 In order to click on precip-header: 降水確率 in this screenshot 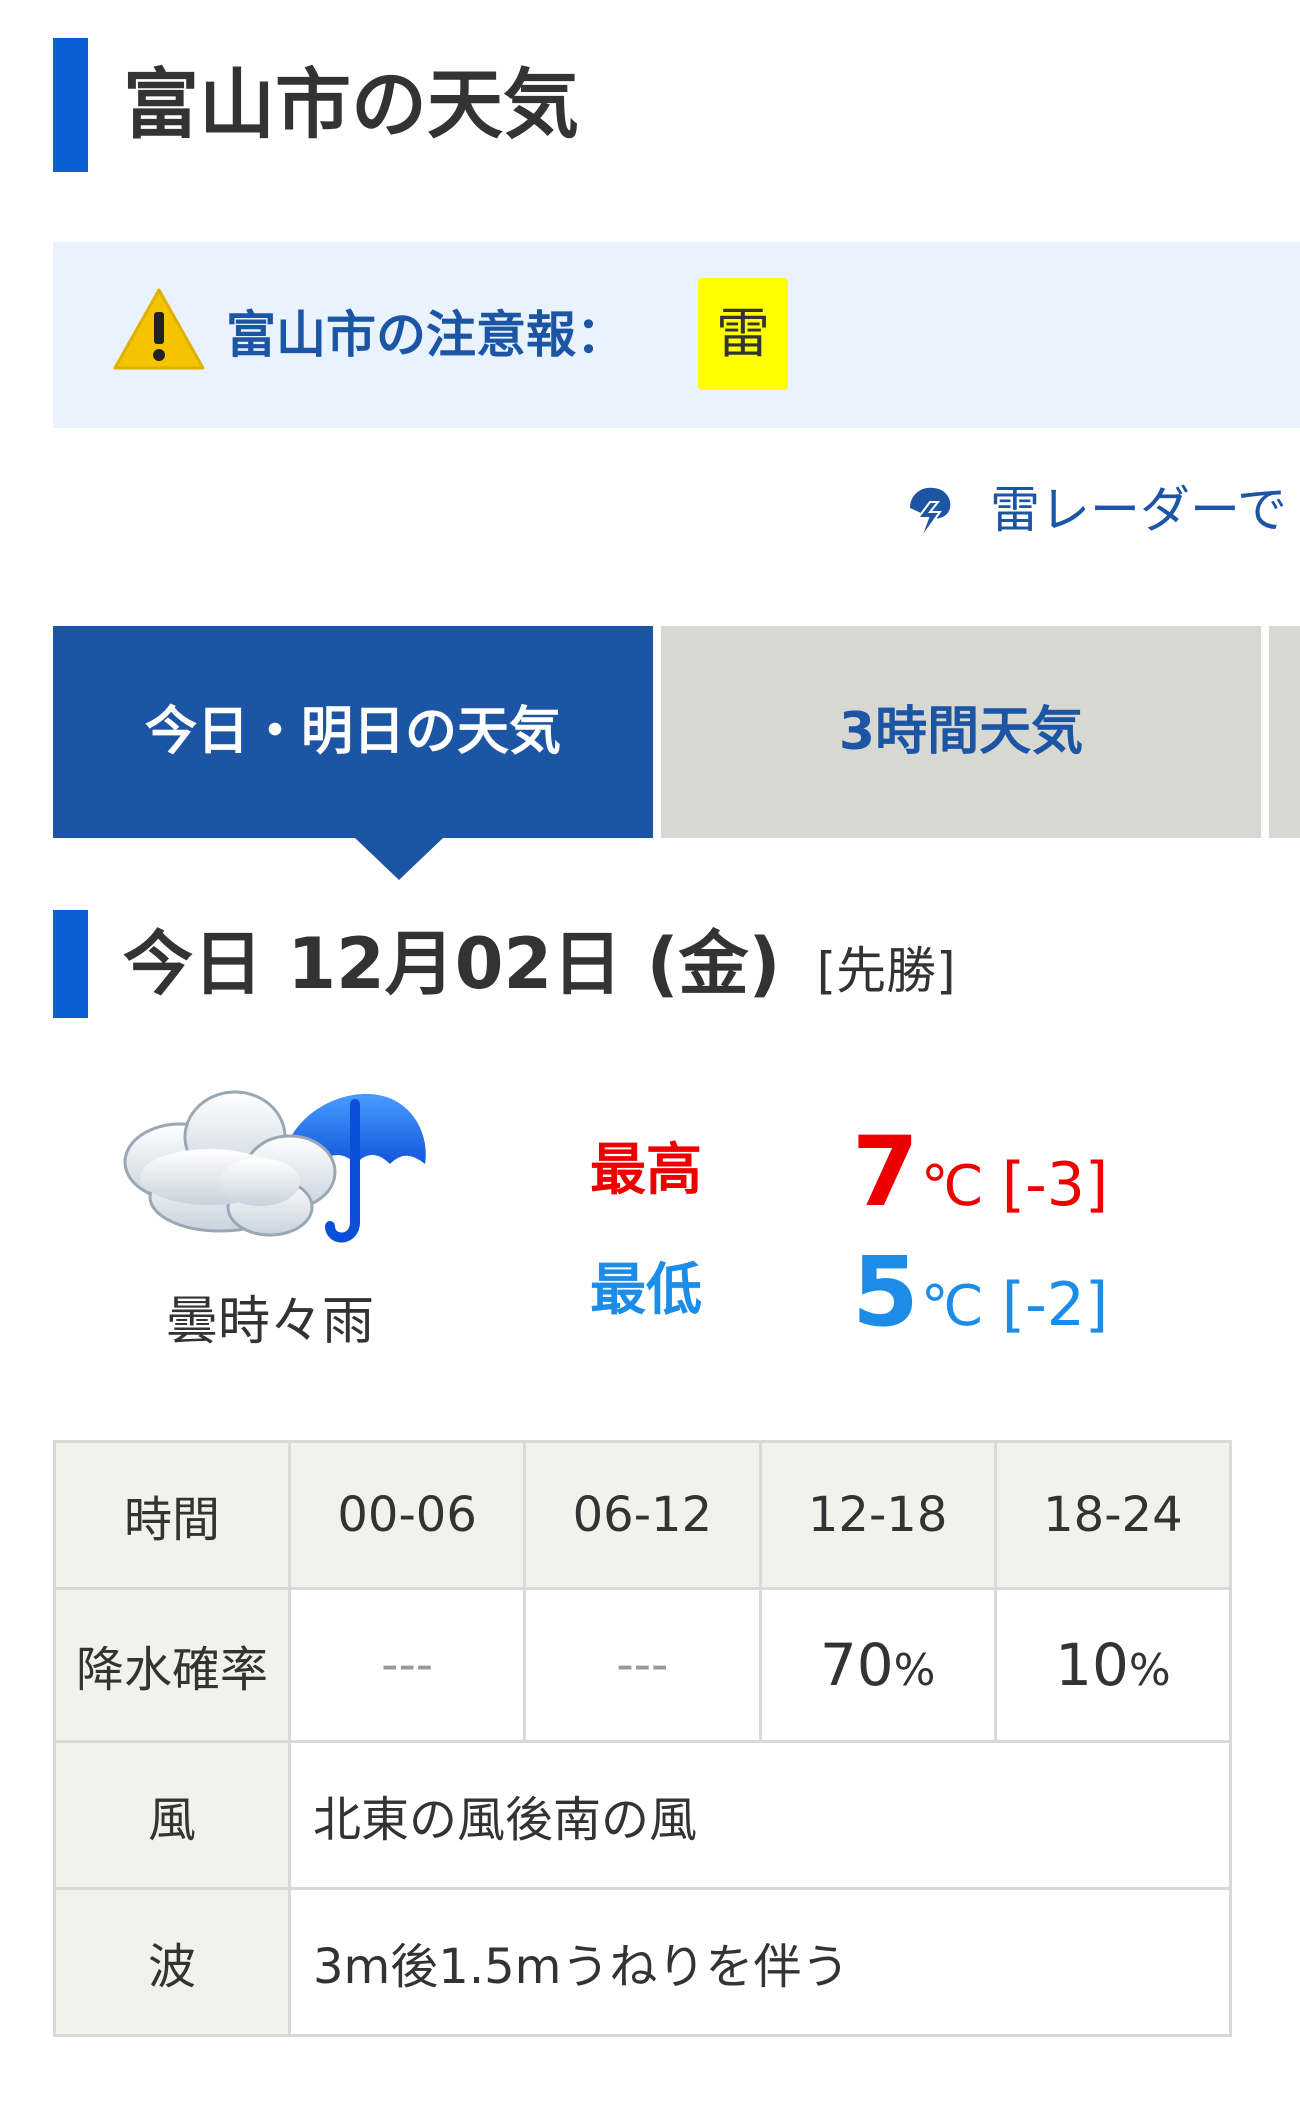, I will do `click(172, 1665)`.